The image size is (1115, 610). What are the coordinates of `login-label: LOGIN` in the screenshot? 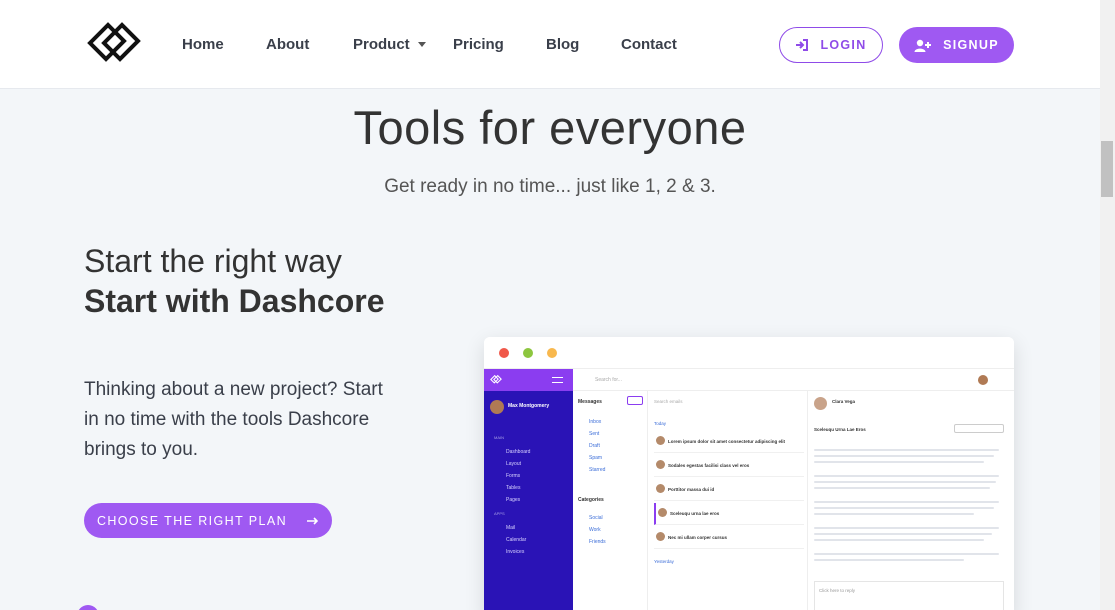 It's located at (843, 45).